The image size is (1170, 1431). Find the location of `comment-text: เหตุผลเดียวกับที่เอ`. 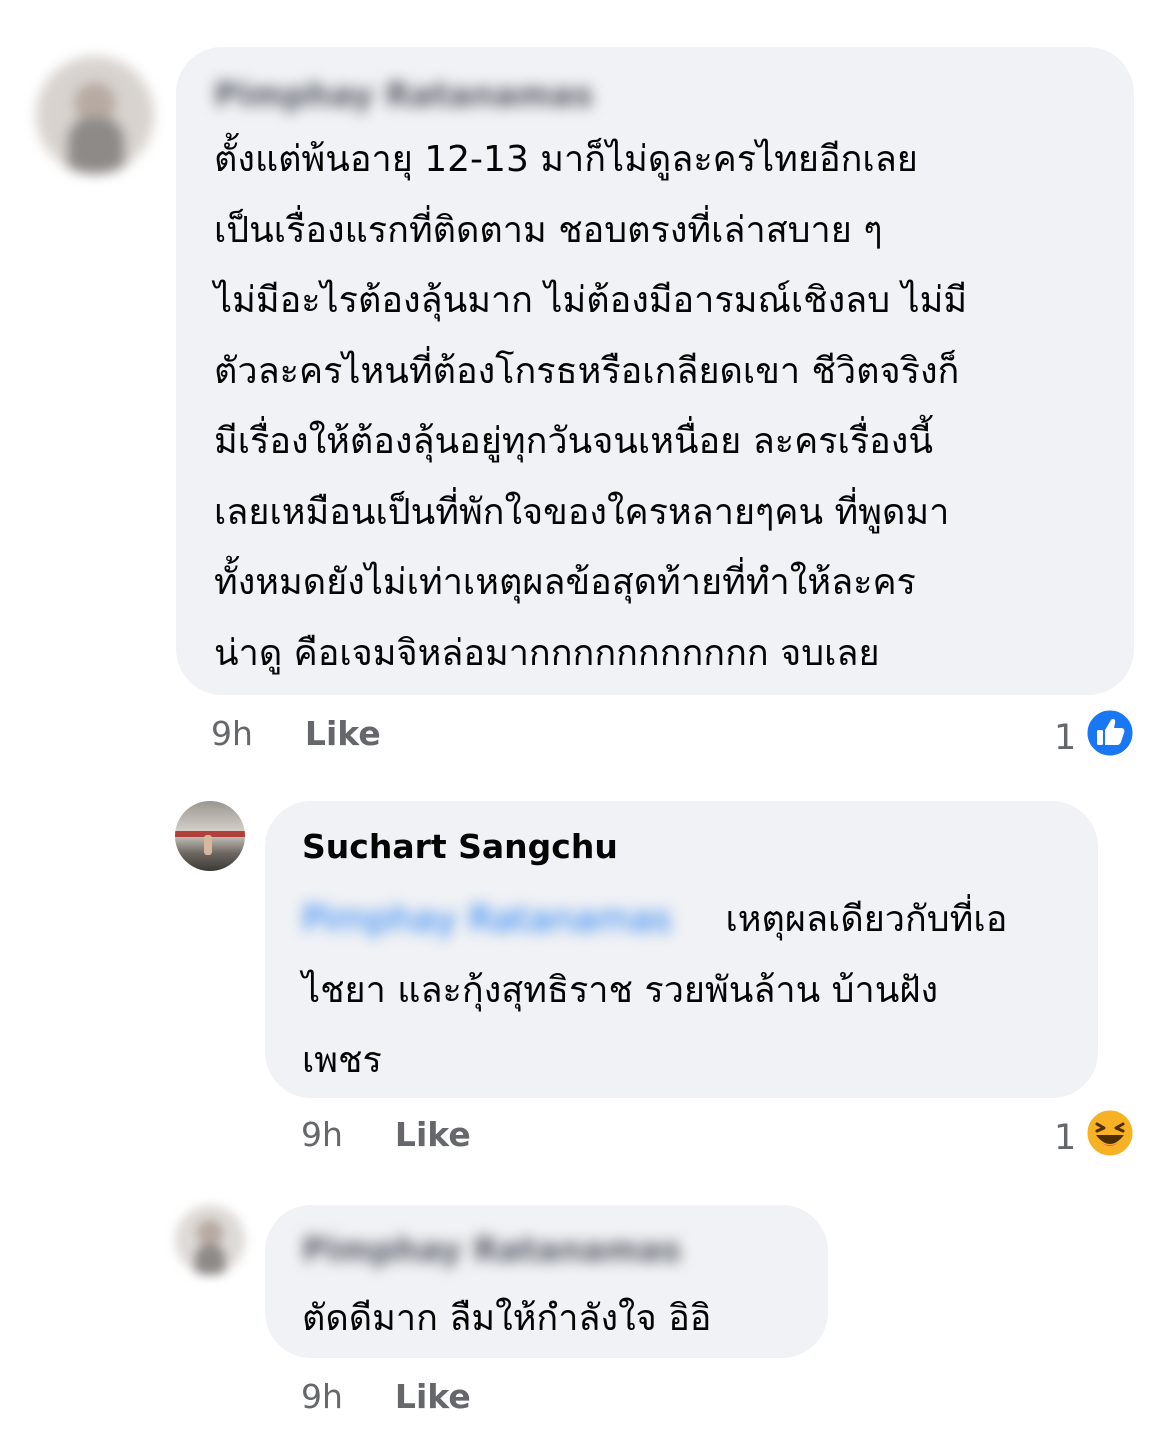

comment-text: เหตุผลเดียวกับที่เอ is located at coordinates (866, 919).